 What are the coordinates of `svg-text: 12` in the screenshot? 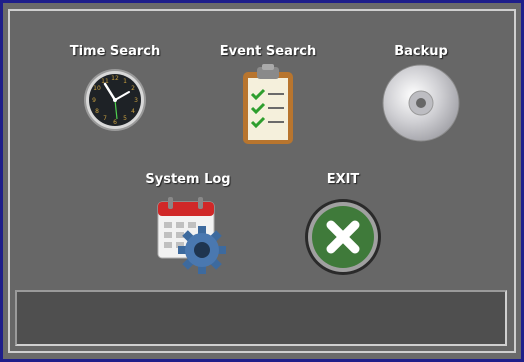 It's located at (115, 78).